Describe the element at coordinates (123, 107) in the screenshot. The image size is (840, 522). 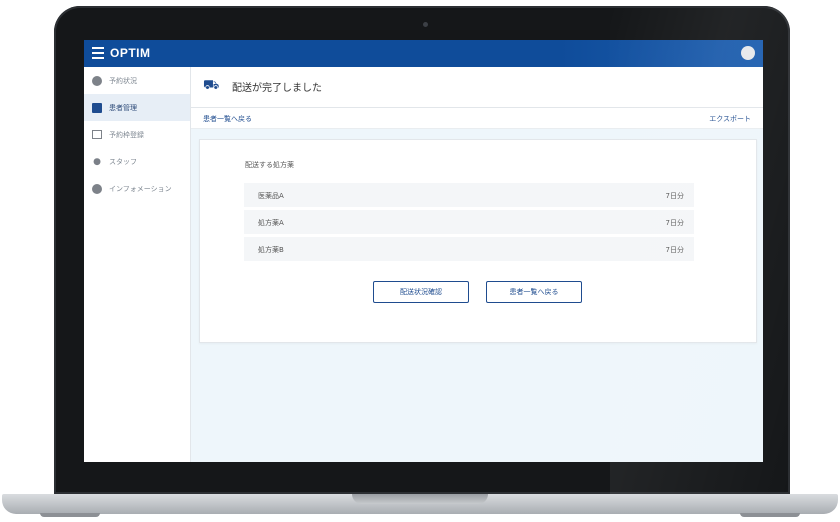
I see `sidebar-item-label: 患者管理` at that location.